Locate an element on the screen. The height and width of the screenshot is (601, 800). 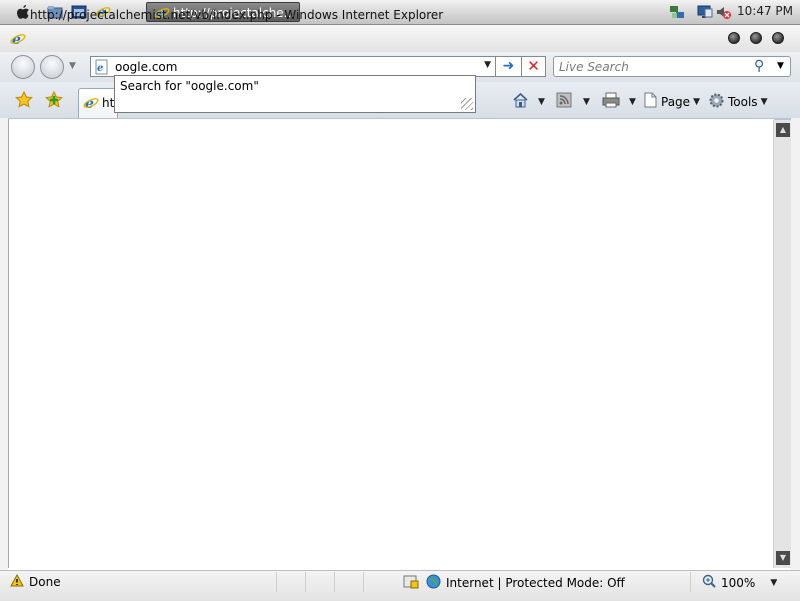
address-input-value: oogle.com is located at coordinates (146, 67).